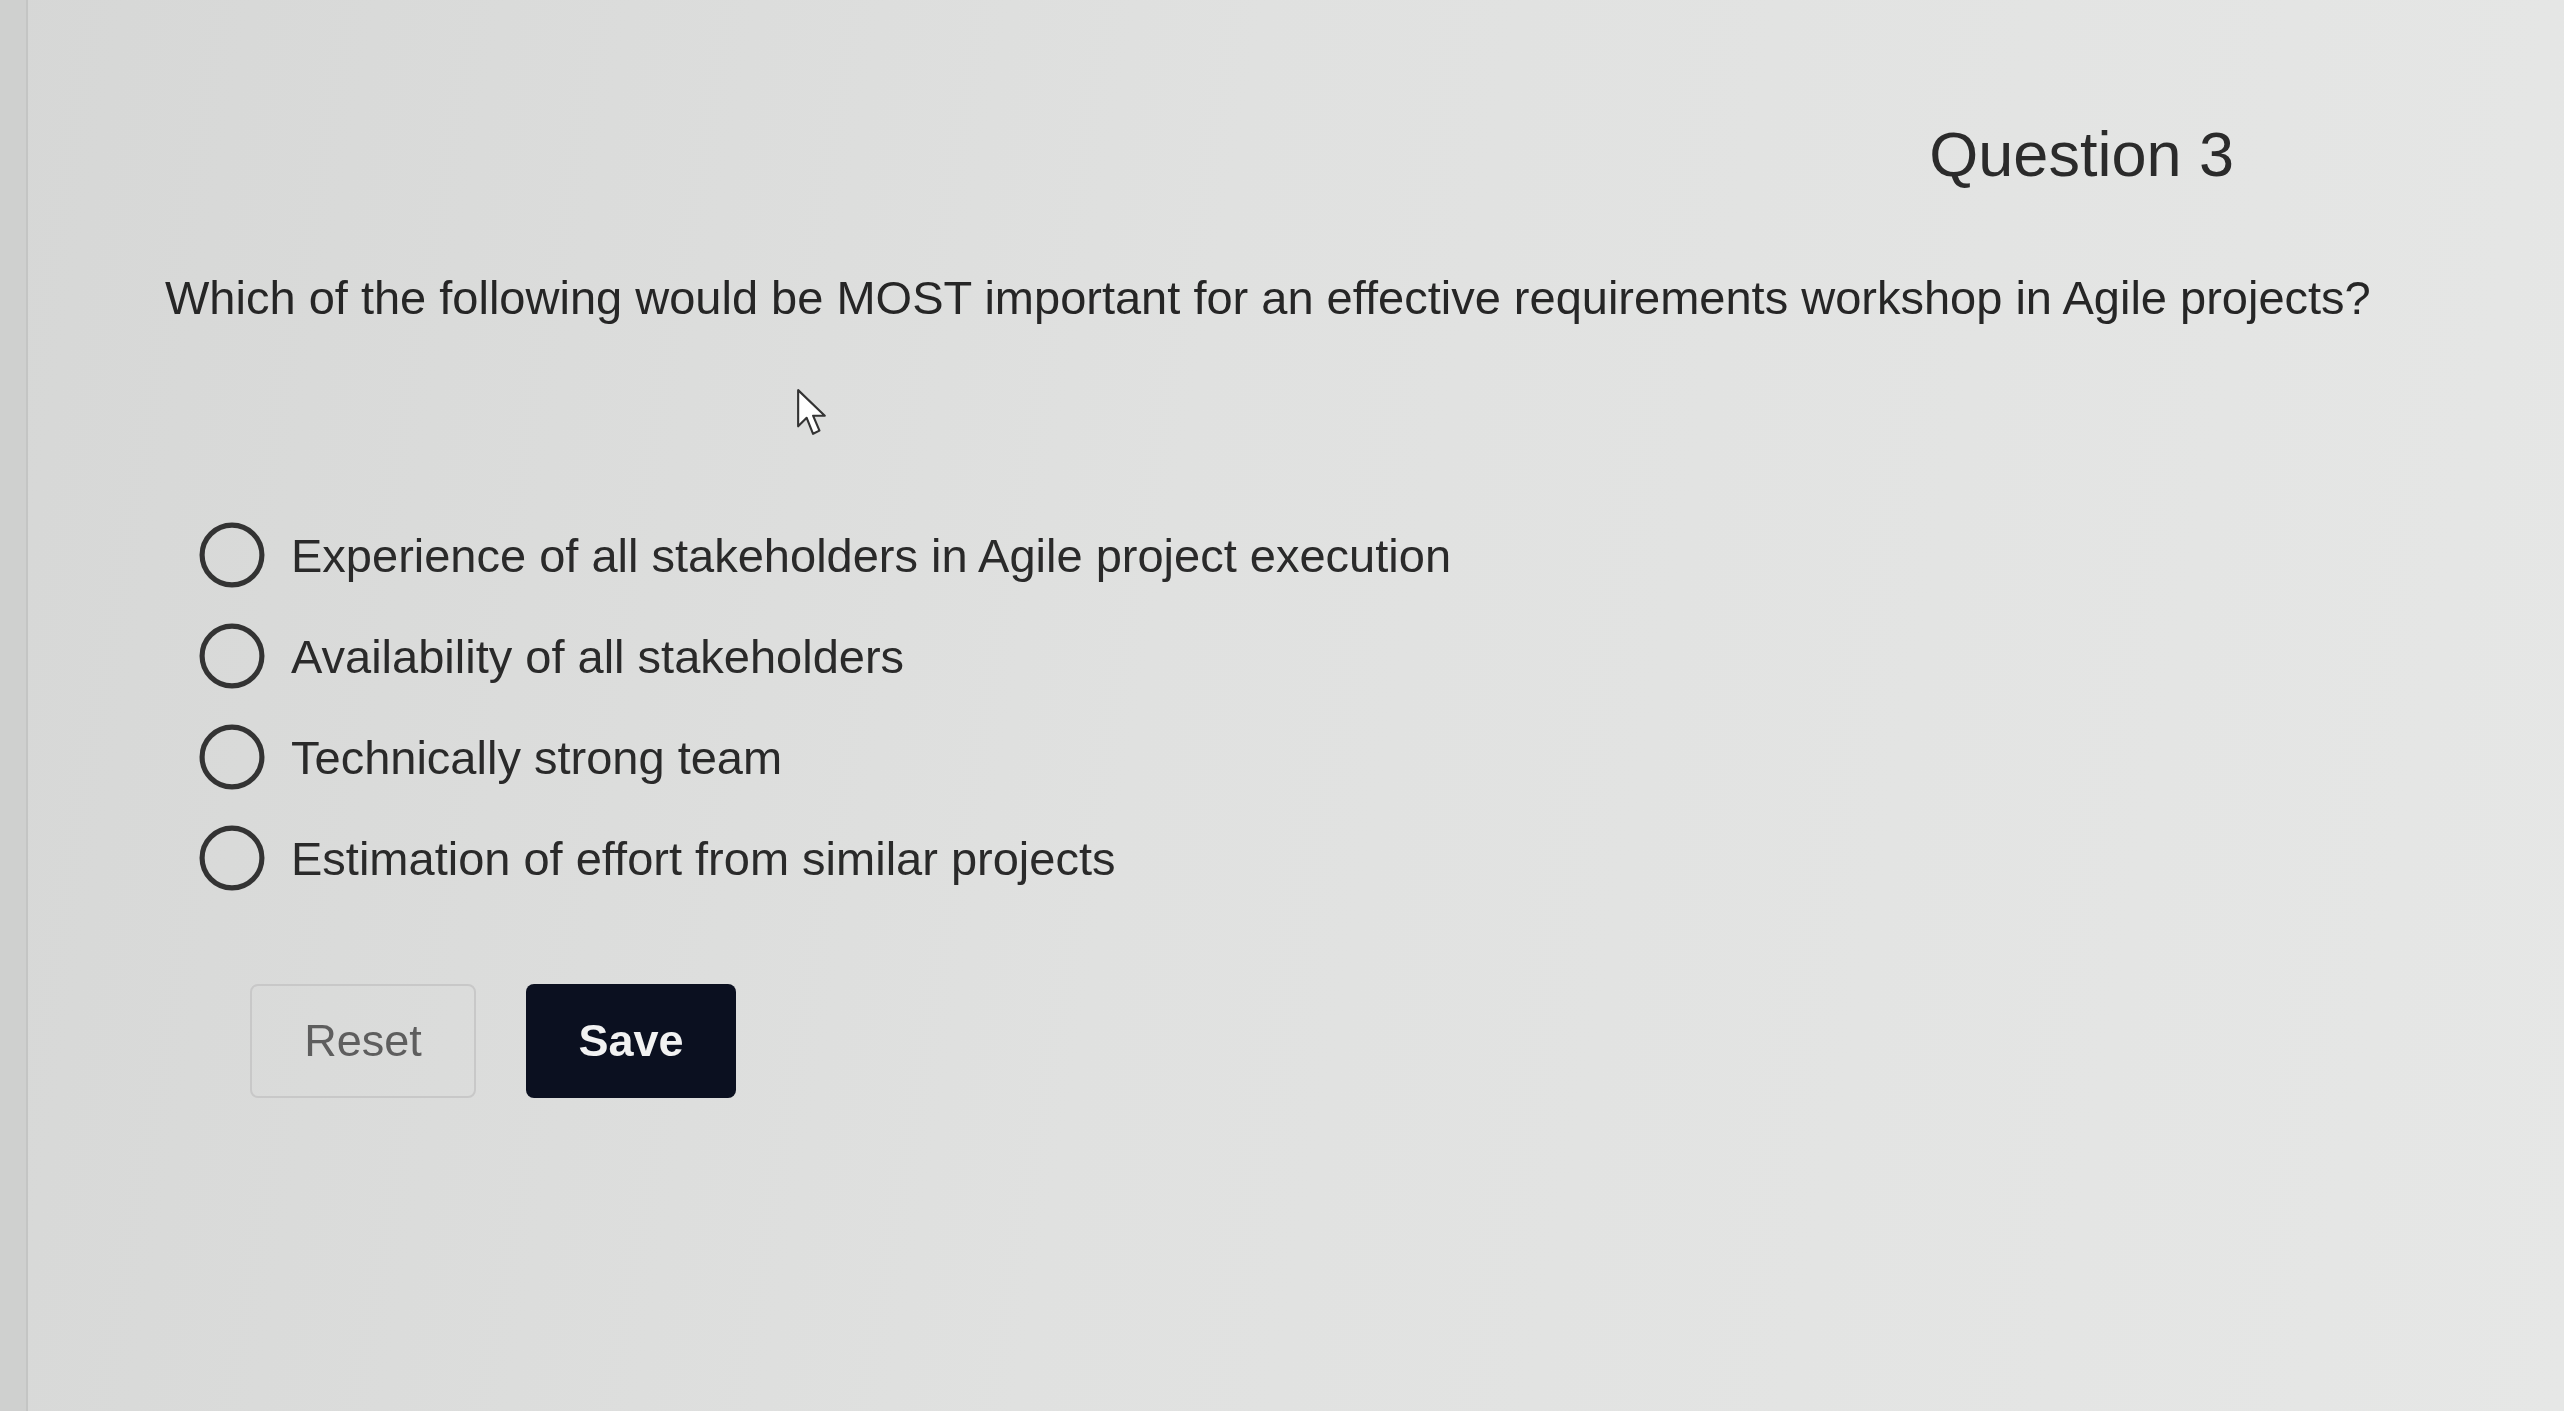 The image size is (2564, 1411). I want to click on mouse-pointer-icon, so click(812, 412).